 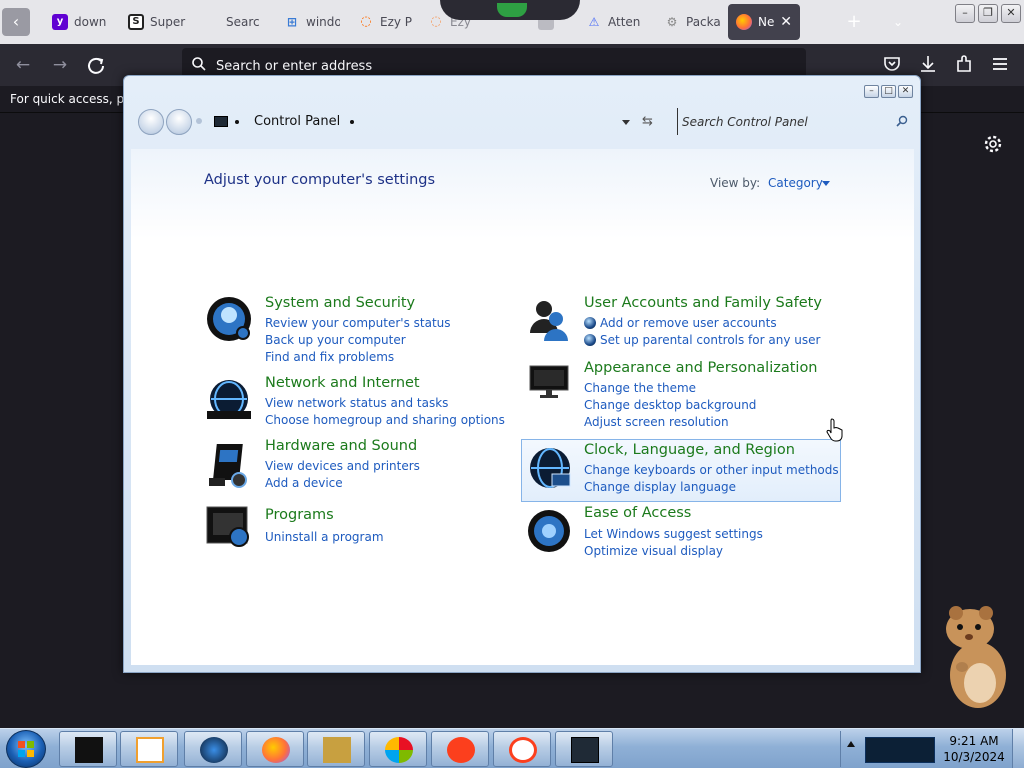 What do you see at coordinates (988, 13) in the screenshot?
I see `restore-window-button: ❐` at bounding box center [988, 13].